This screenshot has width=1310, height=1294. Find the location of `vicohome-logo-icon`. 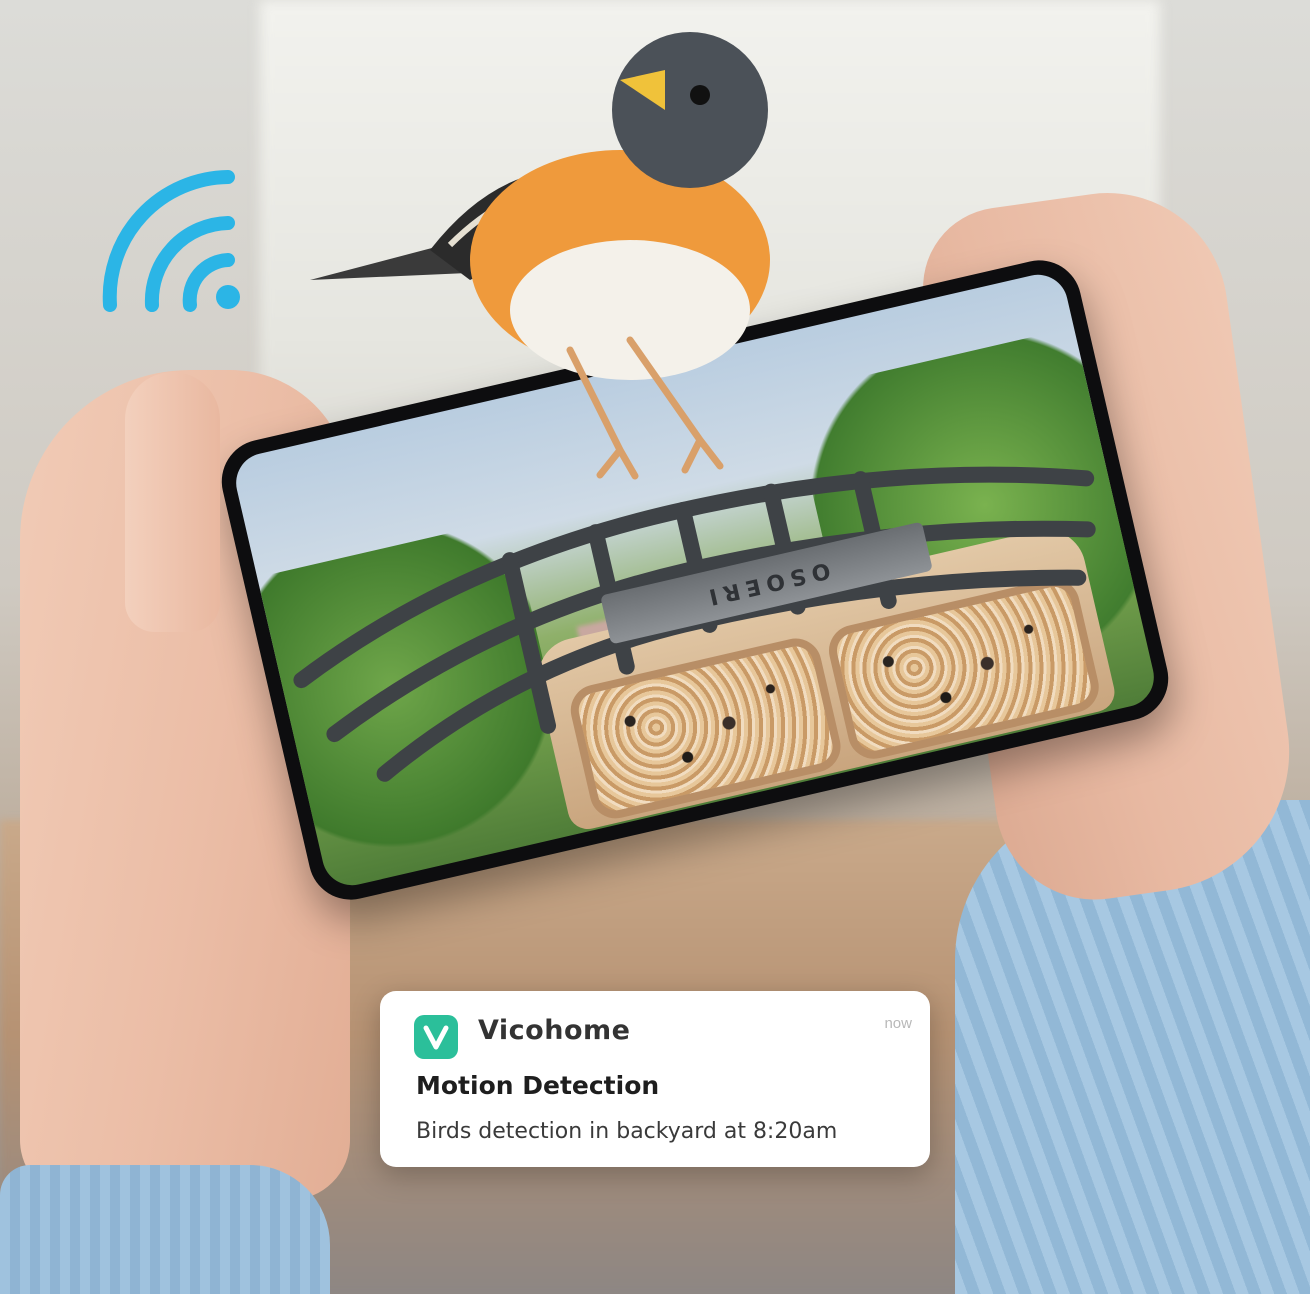

vicohome-logo-icon is located at coordinates (436, 1037).